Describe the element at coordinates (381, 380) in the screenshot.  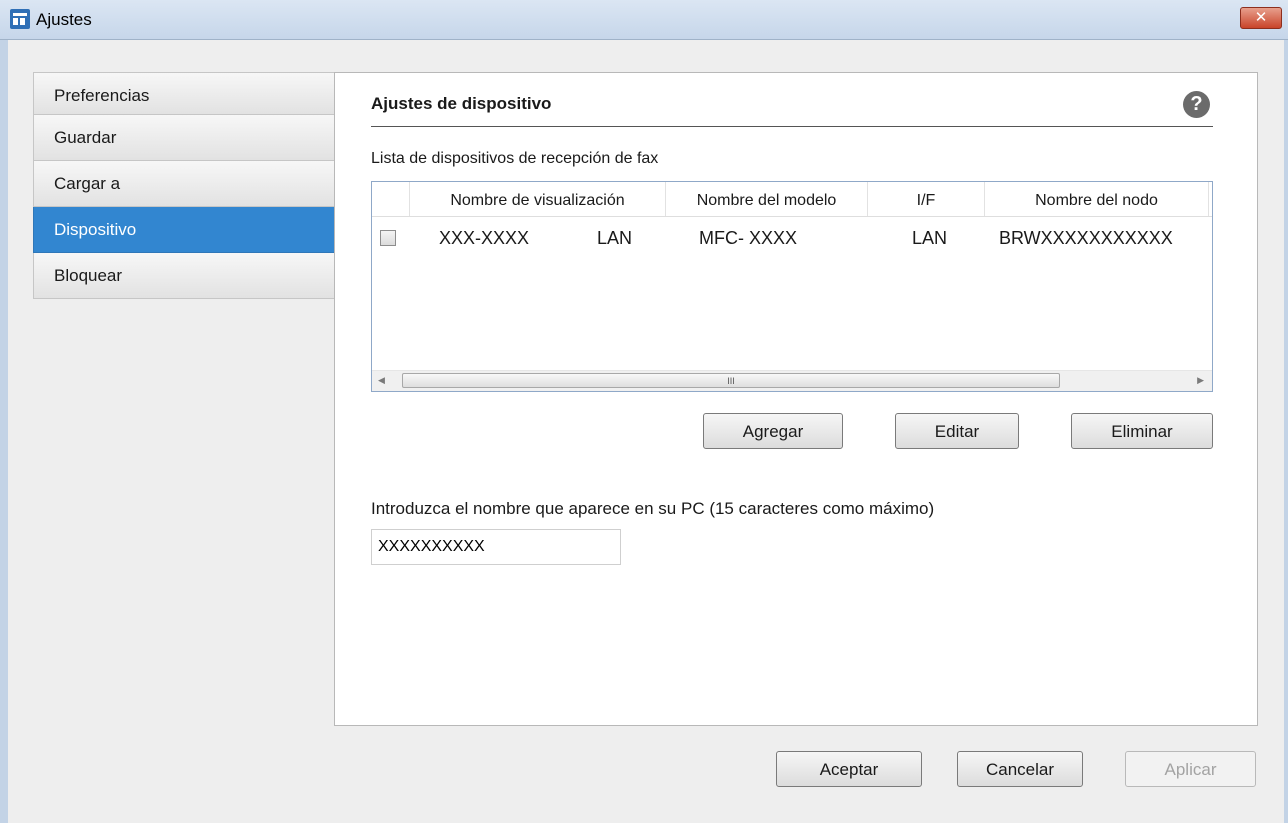
I see `scroll-left-icon: ◀` at that location.